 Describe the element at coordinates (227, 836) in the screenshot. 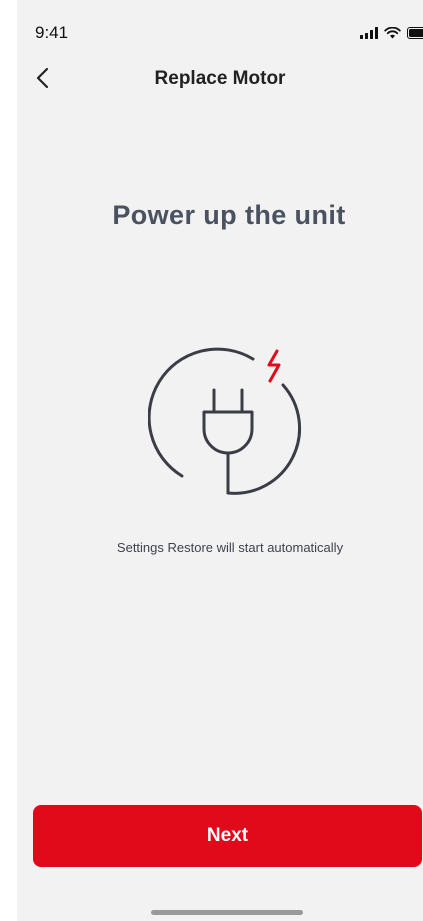

I see `next-button: Next` at that location.